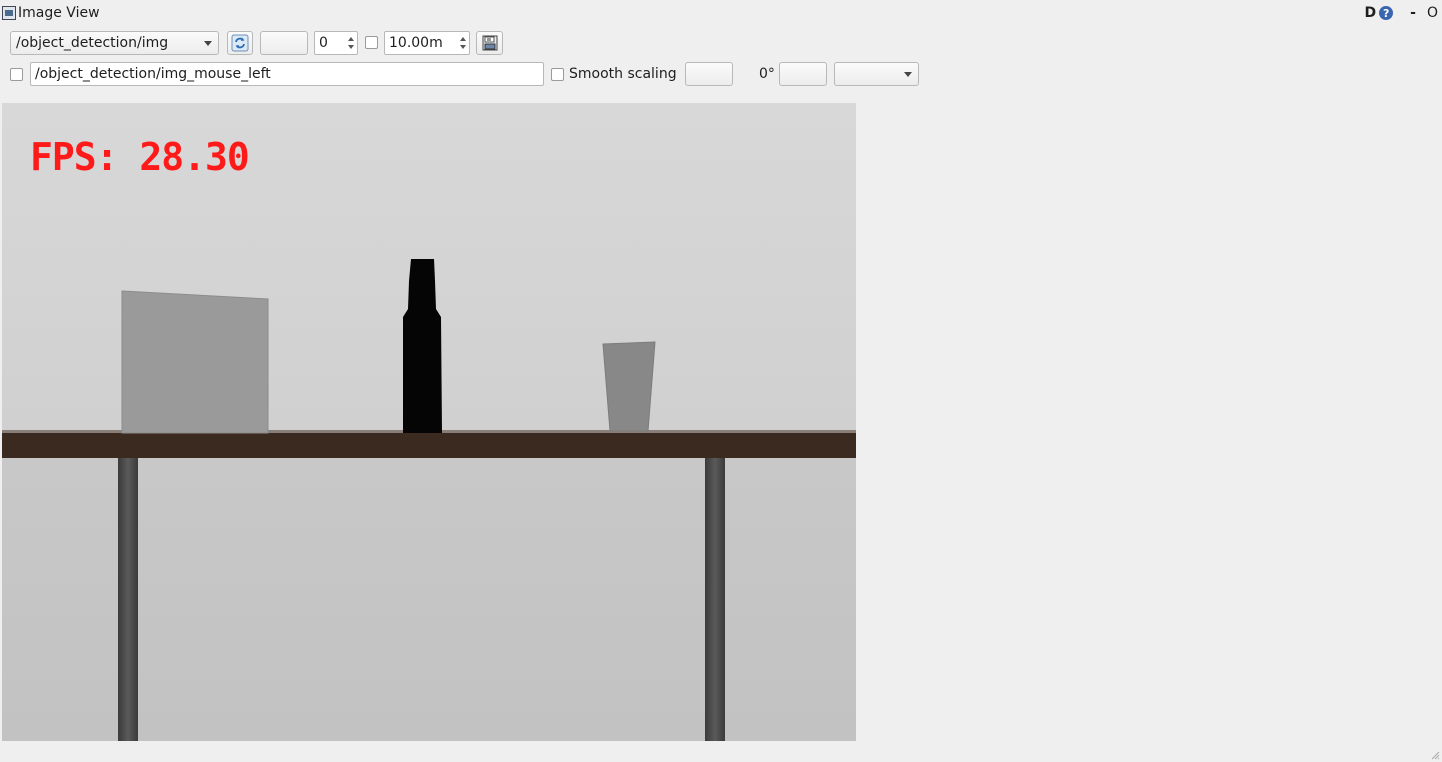  What do you see at coordinates (287, 74) in the screenshot?
I see `mouse-topic-input: /object_detection/img_mouse_left` at bounding box center [287, 74].